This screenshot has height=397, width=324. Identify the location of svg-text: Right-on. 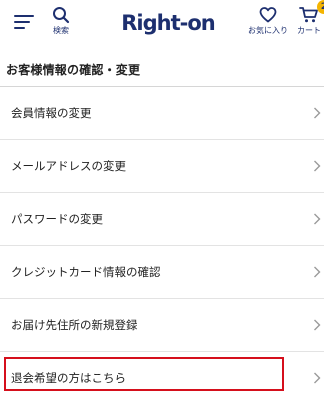
(168, 23).